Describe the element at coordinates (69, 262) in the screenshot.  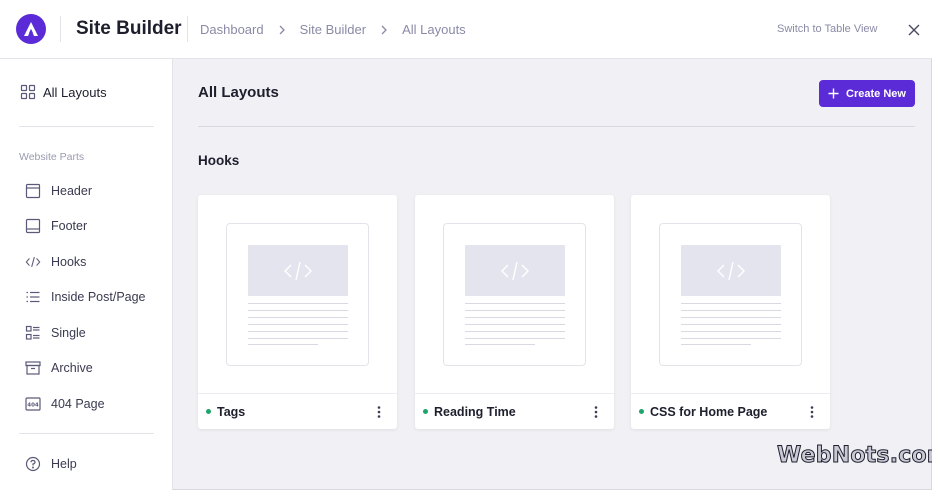
I see `sidebar-item-label: Hooks` at that location.